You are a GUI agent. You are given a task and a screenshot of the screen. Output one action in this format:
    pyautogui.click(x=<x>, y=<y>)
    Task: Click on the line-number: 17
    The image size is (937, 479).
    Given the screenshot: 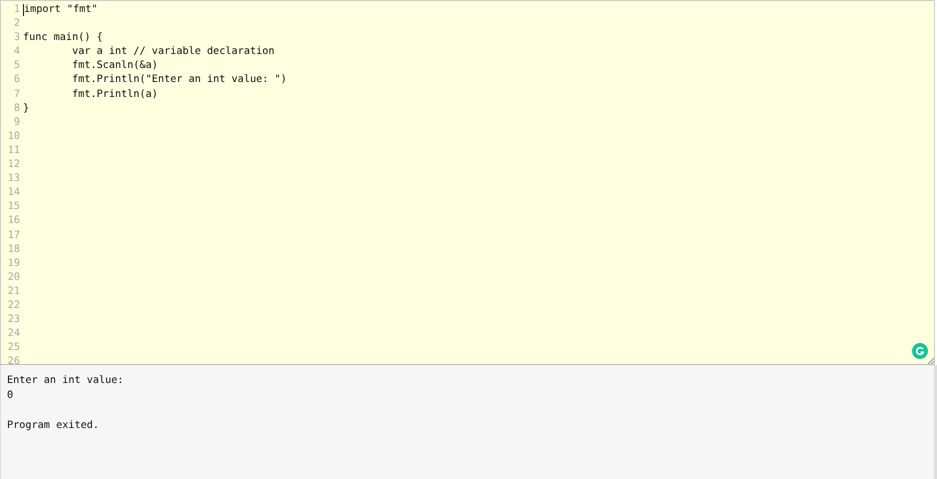 What is the action you would take?
    pyautogui.click(x=13, y=235)
    